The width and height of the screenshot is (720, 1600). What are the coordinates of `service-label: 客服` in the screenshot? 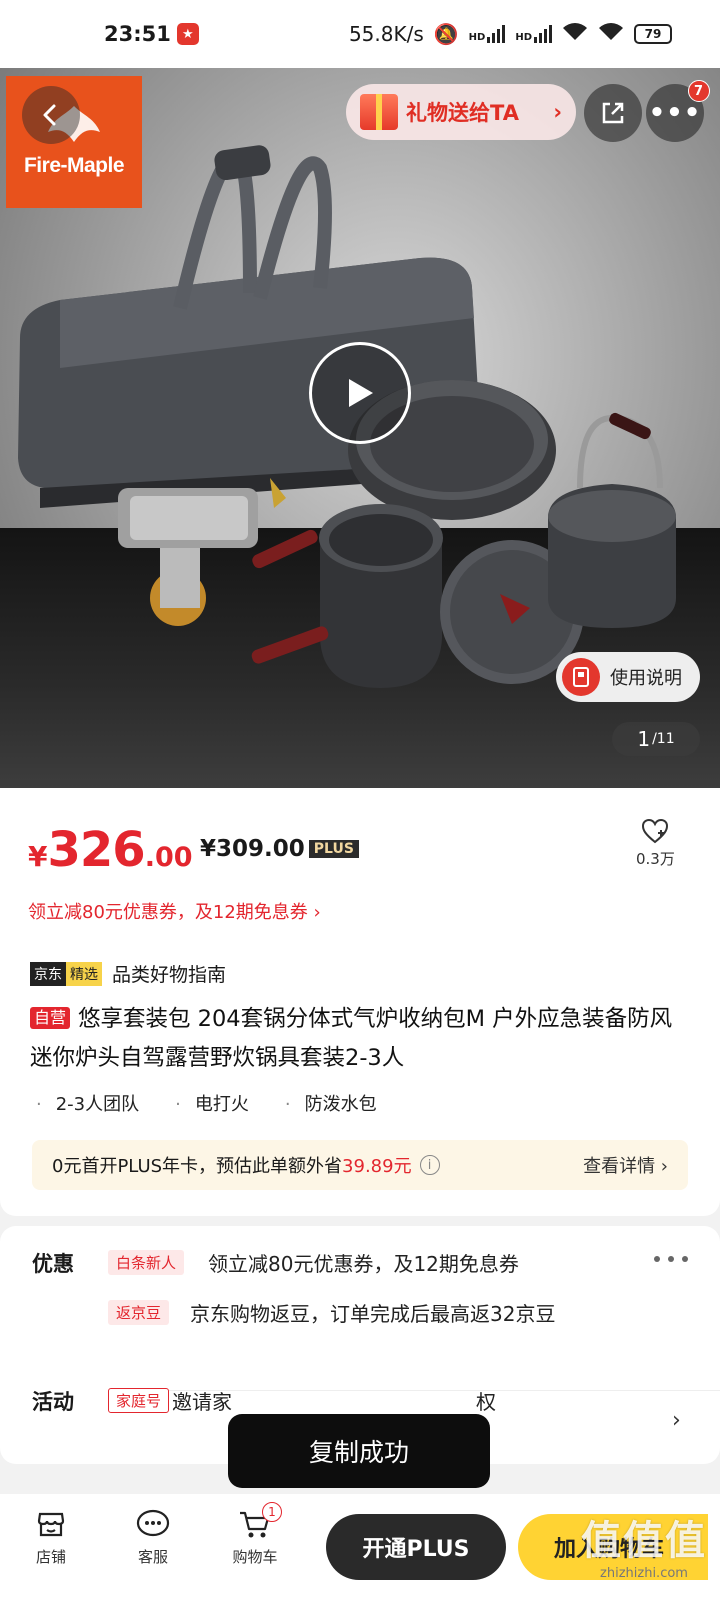 It's located at (152, 1557).